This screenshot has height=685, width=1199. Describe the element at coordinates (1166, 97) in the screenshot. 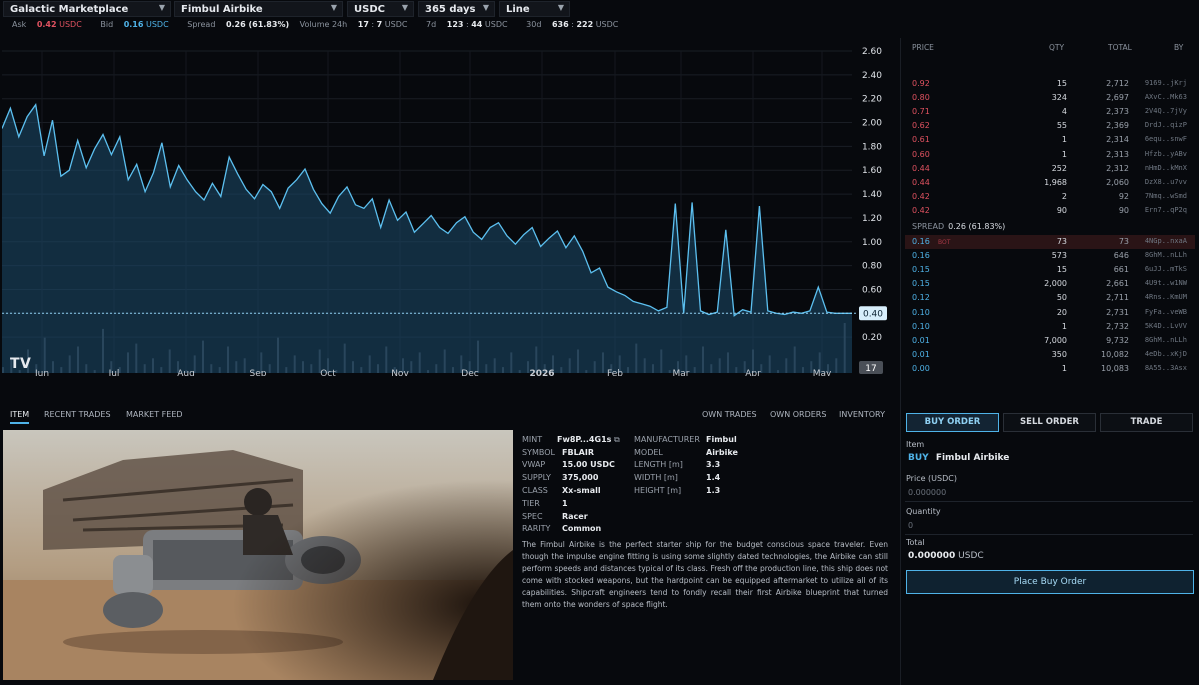

I see `ask-by: AXvC..Mk63` at that location.